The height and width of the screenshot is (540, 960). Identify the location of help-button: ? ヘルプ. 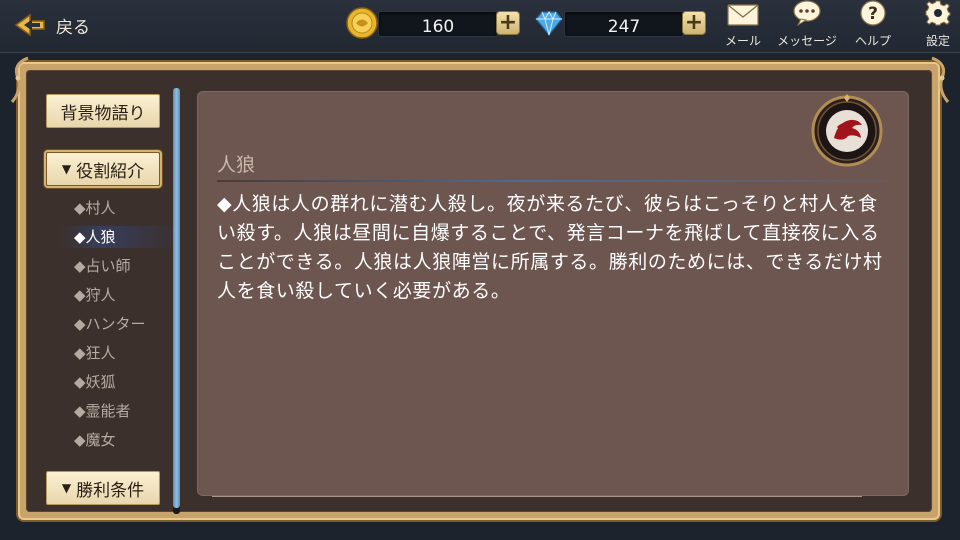
(873, 24).